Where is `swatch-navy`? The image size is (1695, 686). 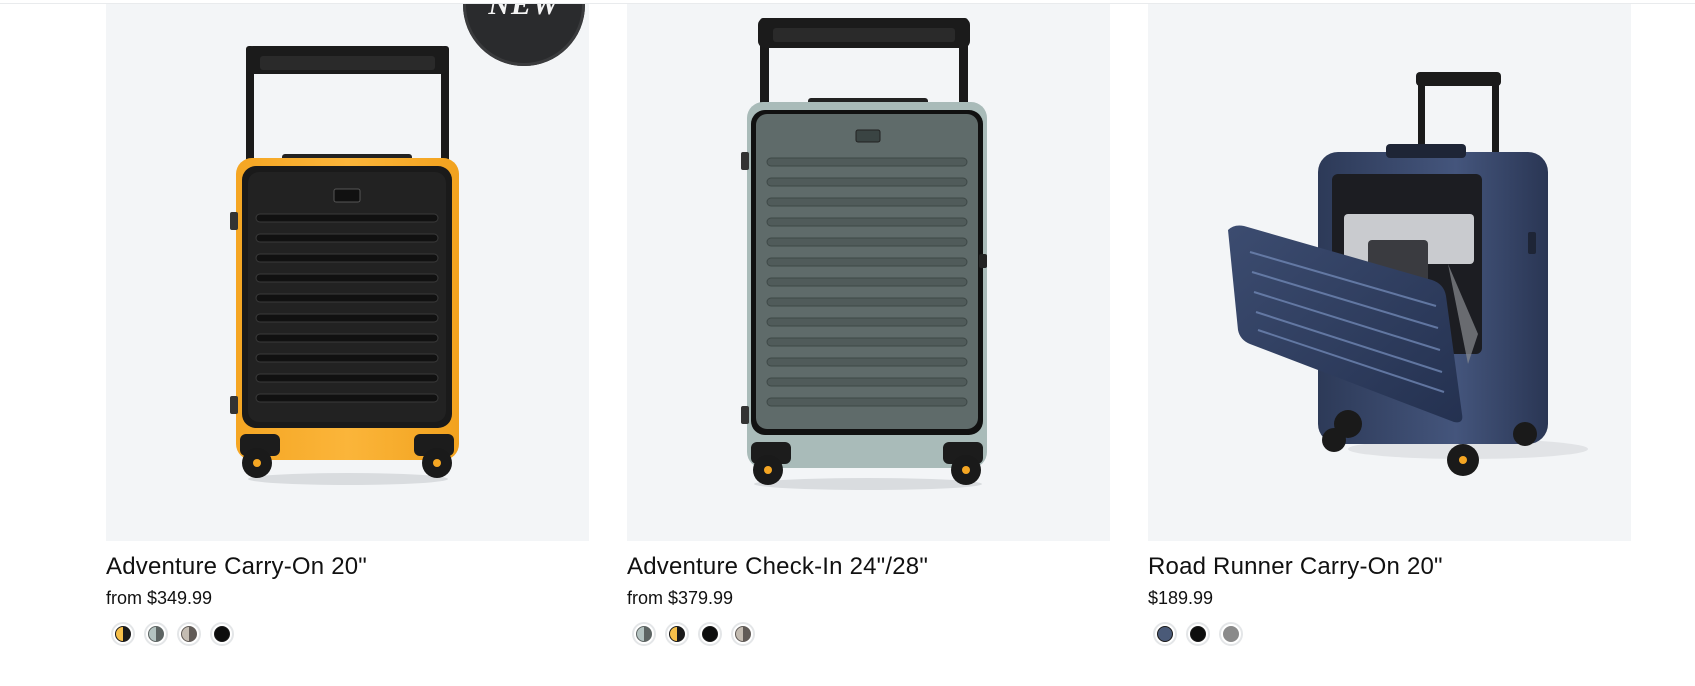 swatch-navy is located at coordinates (1165, 634).